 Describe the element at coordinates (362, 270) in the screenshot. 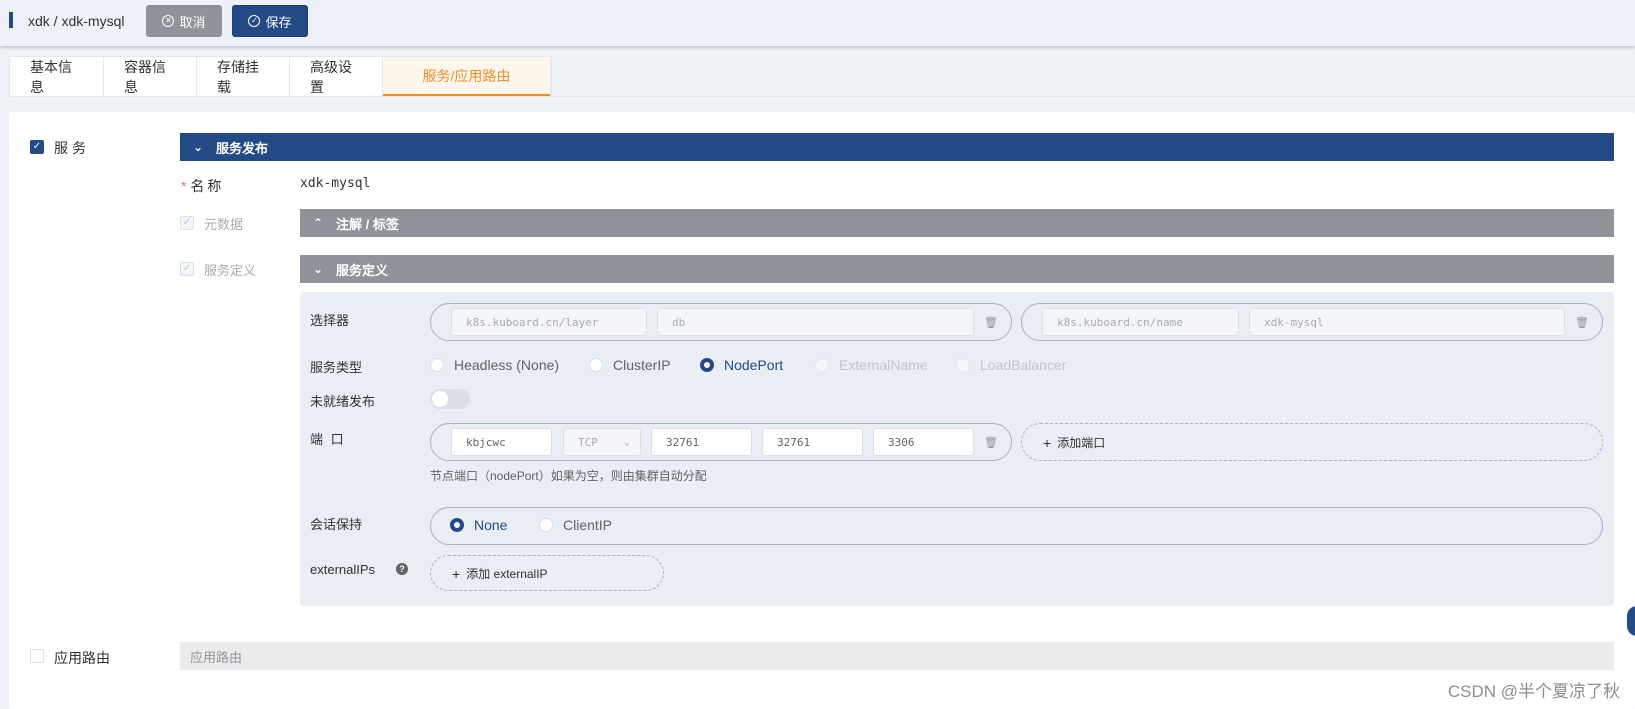

I see `definition-title: 服务定义` at that location.